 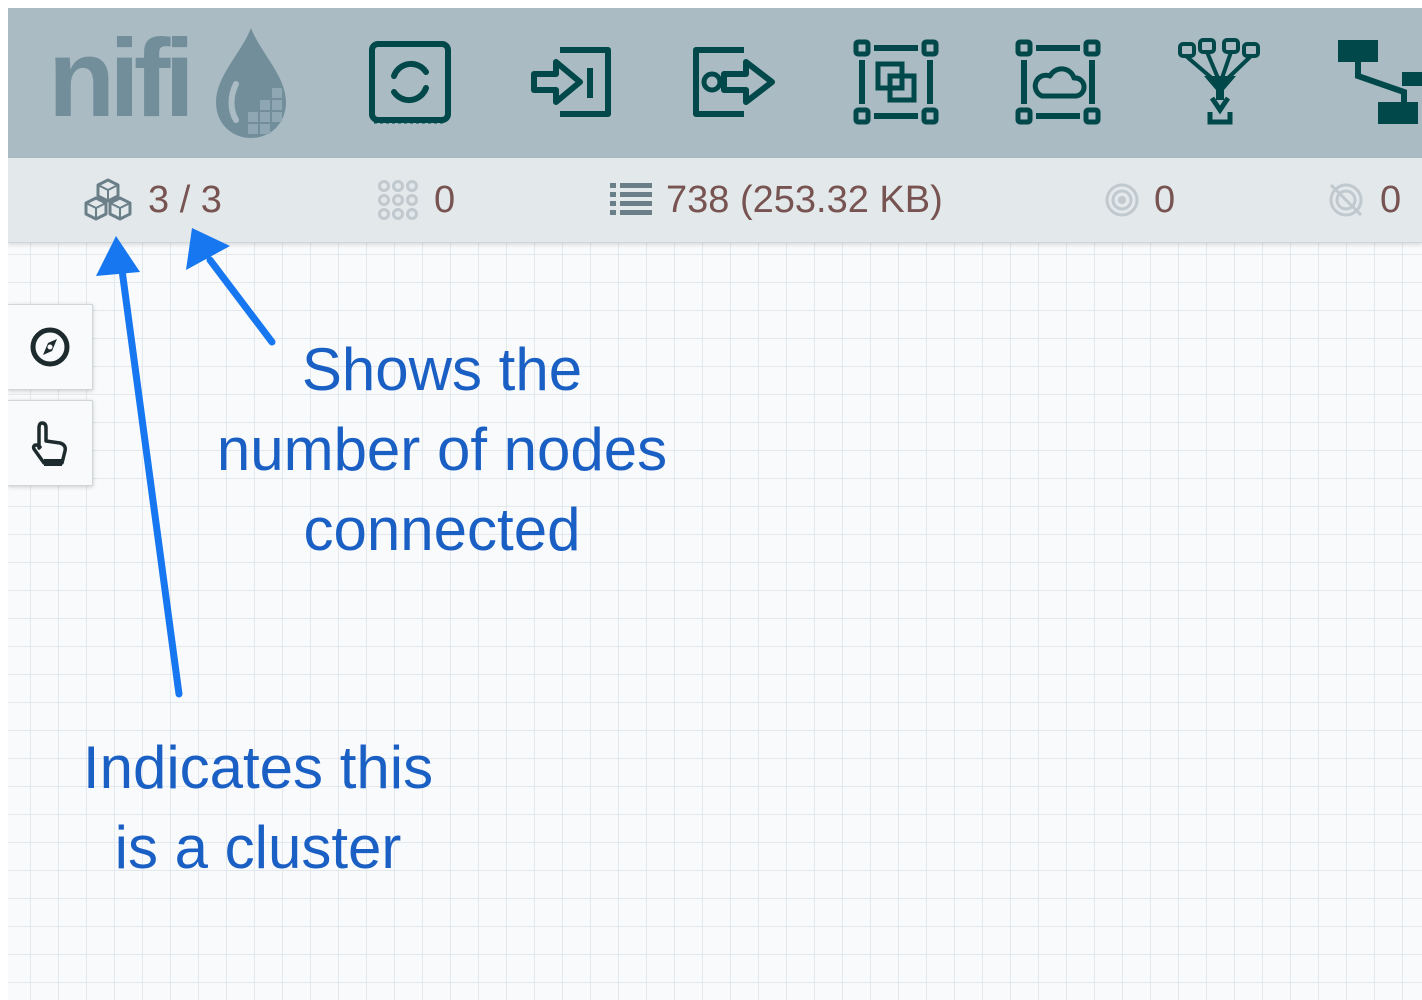 I want to click on cluster-node-count: 3 / 3, so click(x=185, y=199).